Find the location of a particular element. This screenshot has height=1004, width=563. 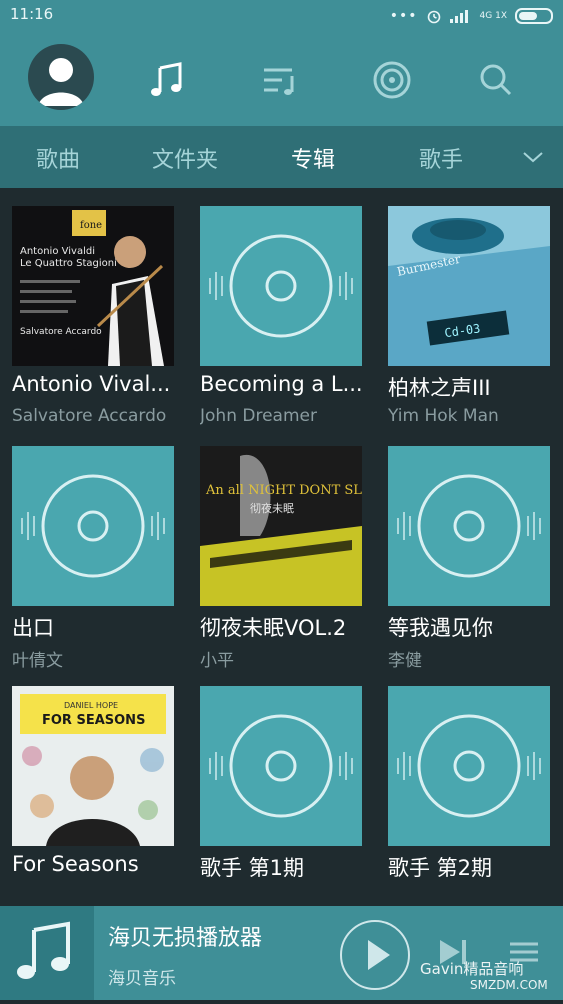

album-card: Burmester Cd-03 柏林之声III Yim Hok Man is located at coordinates (475, 308).